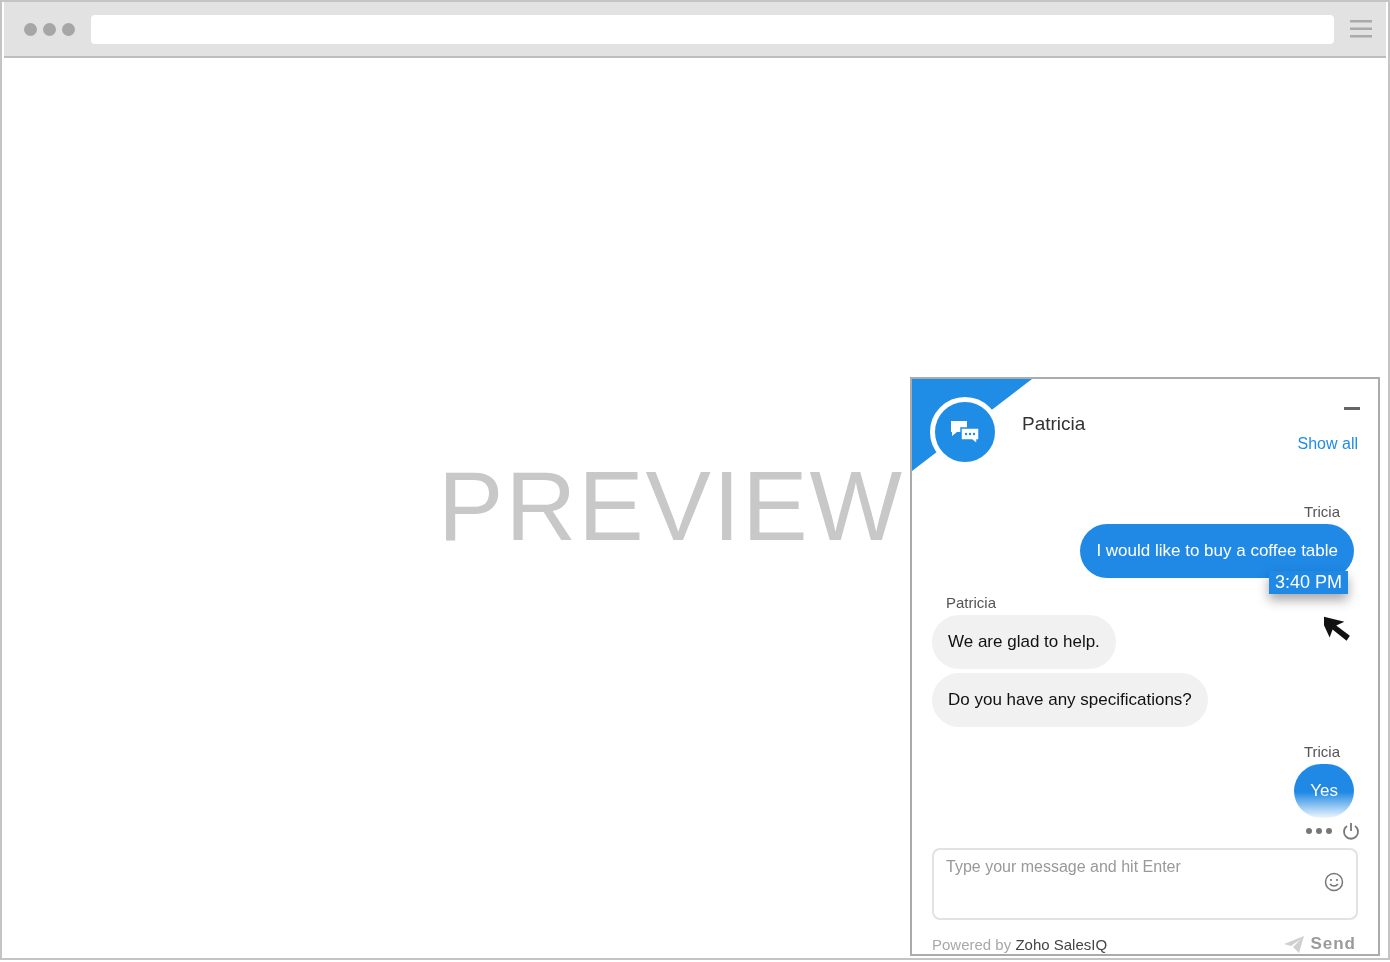 This screenshot has height=962, width=1390. Describe the element at coordinates (1054, 424) in the screenshot. I see `agent-name: Patricia` at that location.